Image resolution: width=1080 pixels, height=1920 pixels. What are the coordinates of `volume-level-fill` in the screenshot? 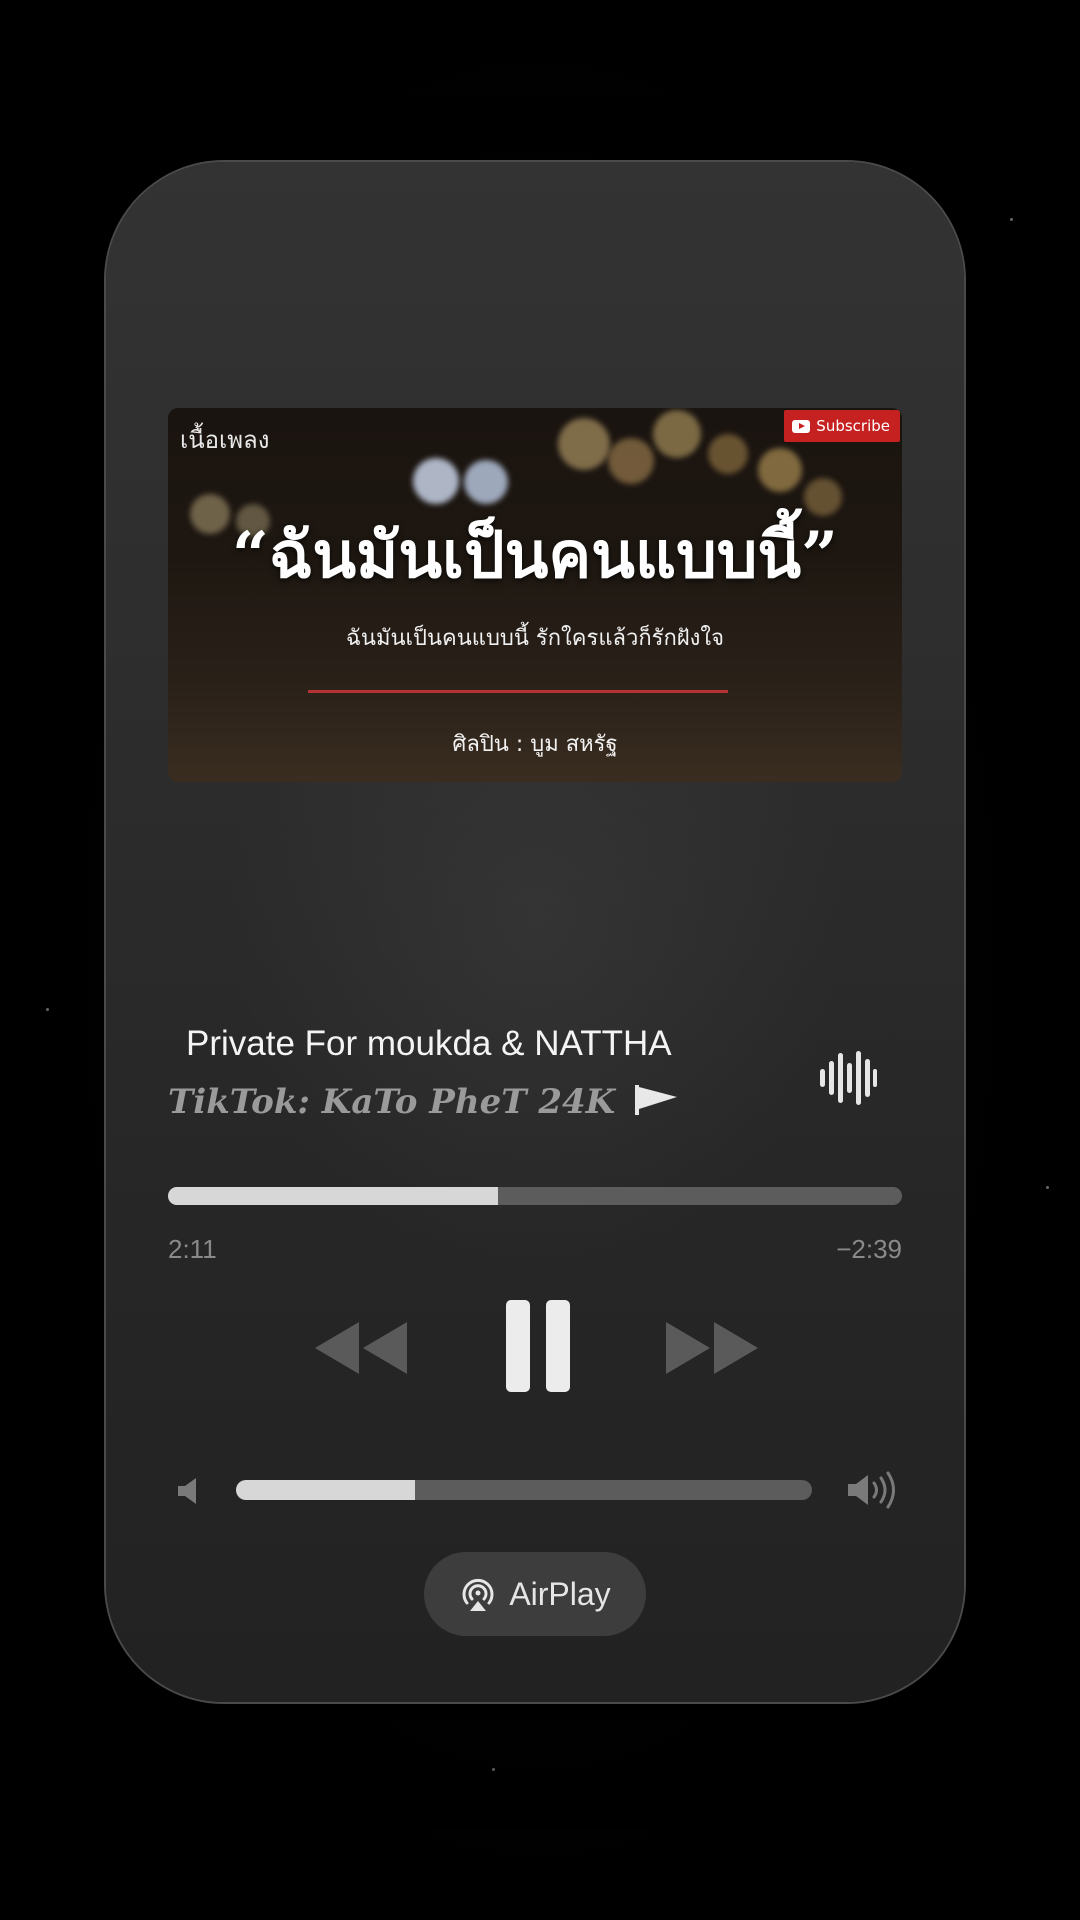 It's located at (325, 1490).